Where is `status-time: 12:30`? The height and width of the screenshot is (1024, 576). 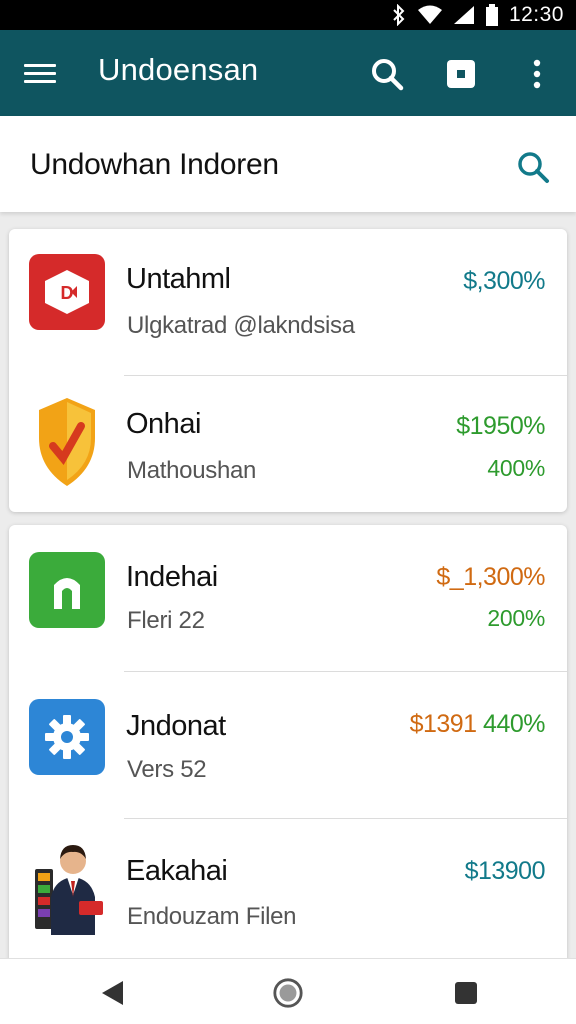 status-time: 12:30 is located at coordinates (536, 14).